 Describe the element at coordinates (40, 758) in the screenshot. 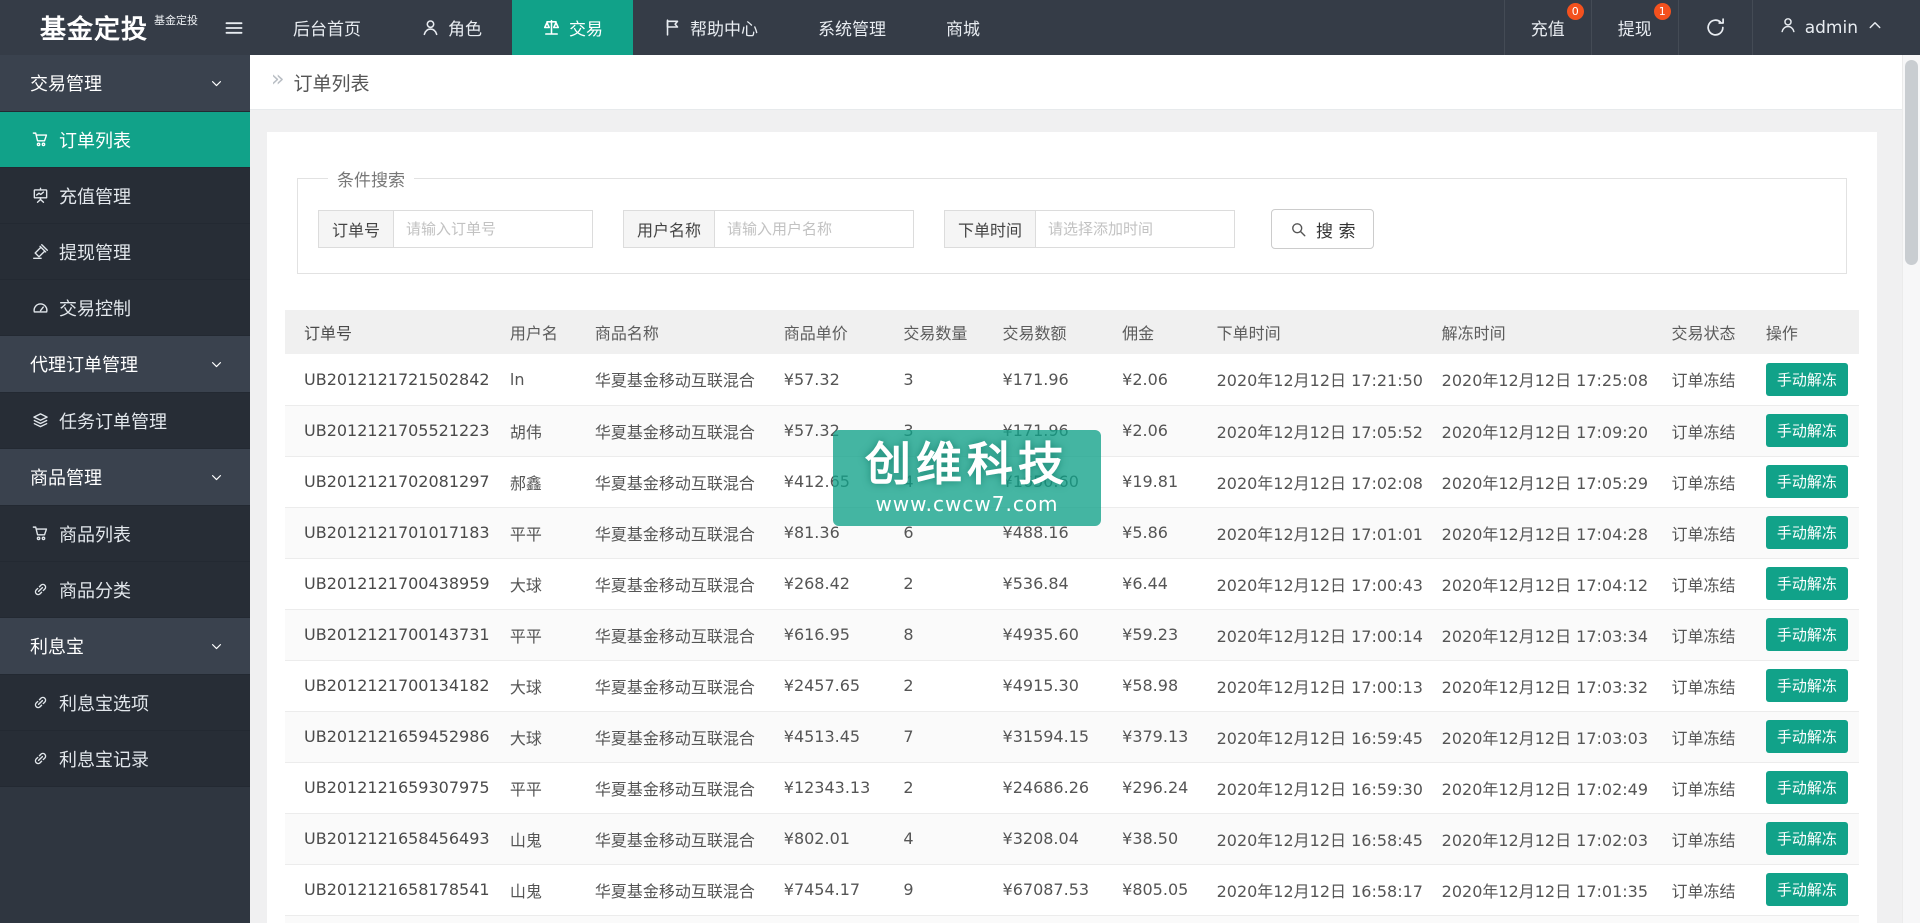

I see `link-icon` at that location.